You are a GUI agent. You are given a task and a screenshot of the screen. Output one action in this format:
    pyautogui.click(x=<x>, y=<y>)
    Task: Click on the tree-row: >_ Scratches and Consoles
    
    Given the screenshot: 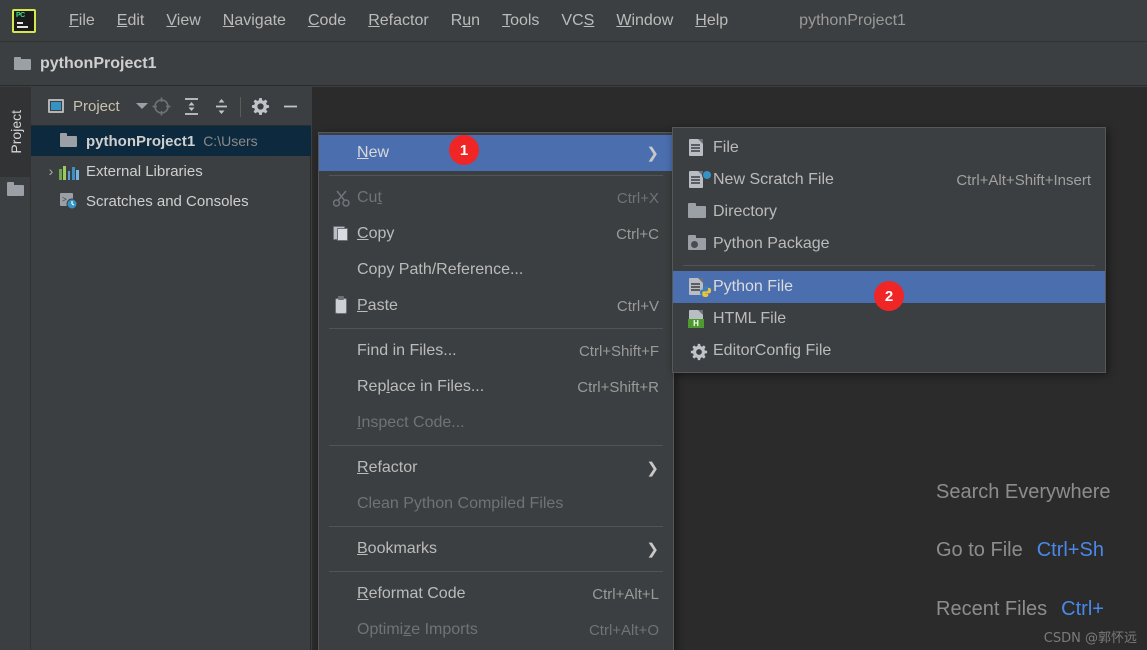 What is the action you would take?
    pyautogui.click(x=171, y=201)
    